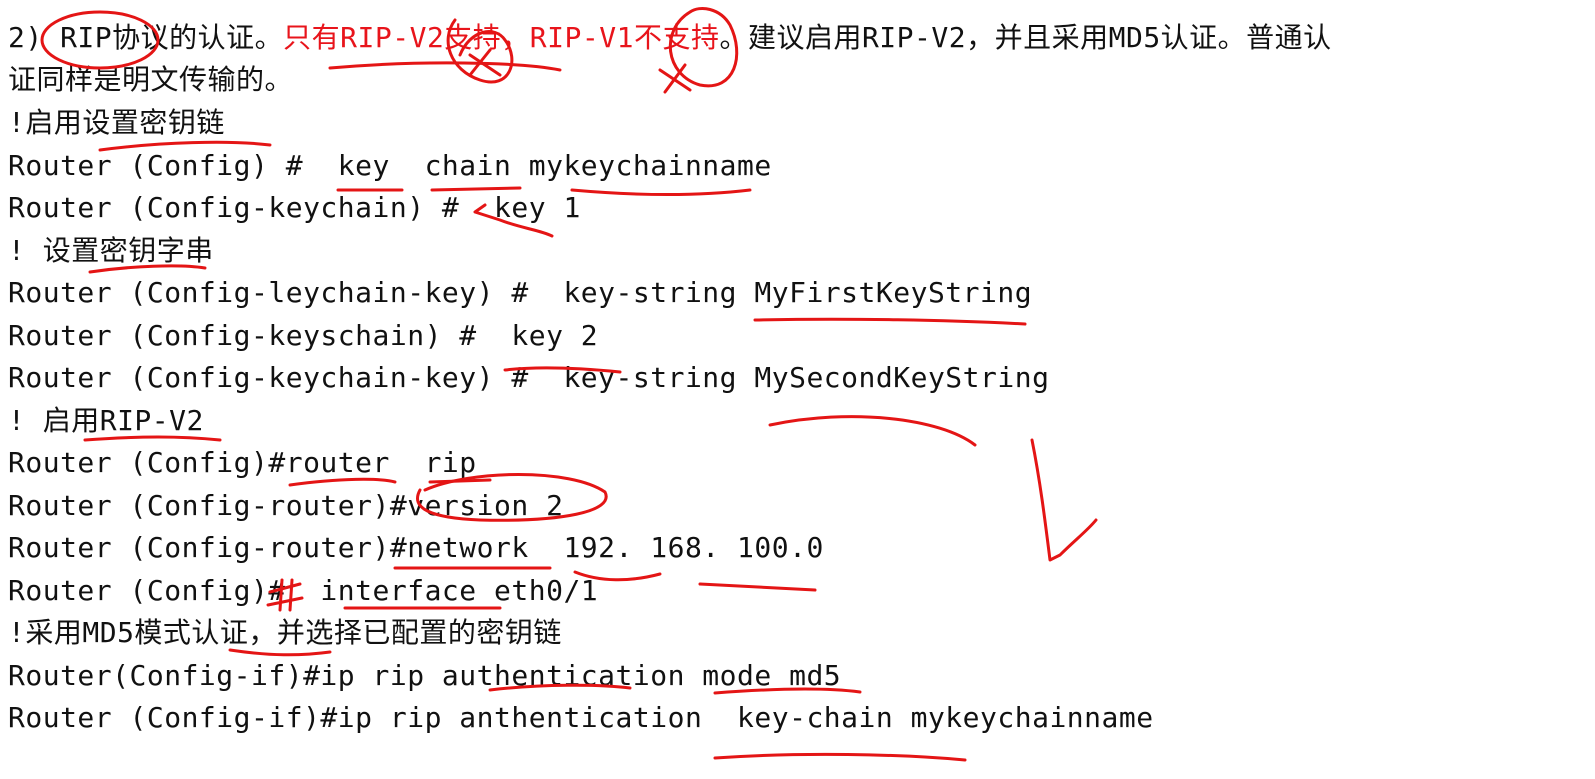  I want to click on intro-rest: 。建议启用RIP-V2，并且采用MD5认证。普通认, so click(1025, 37).